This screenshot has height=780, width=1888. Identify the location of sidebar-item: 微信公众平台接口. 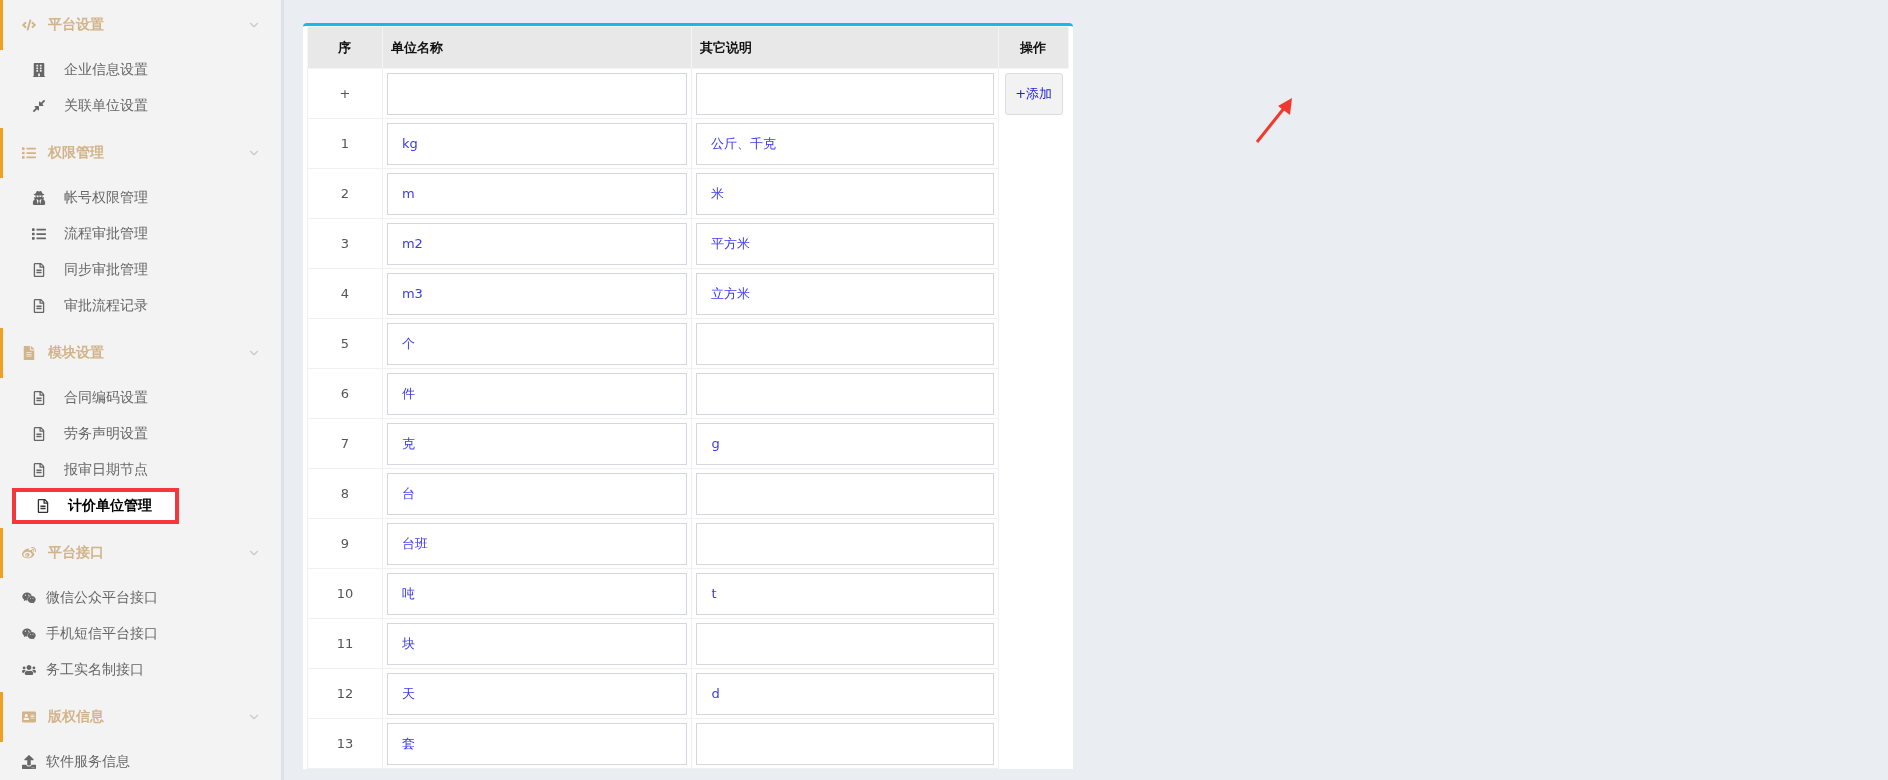
(140, 598).